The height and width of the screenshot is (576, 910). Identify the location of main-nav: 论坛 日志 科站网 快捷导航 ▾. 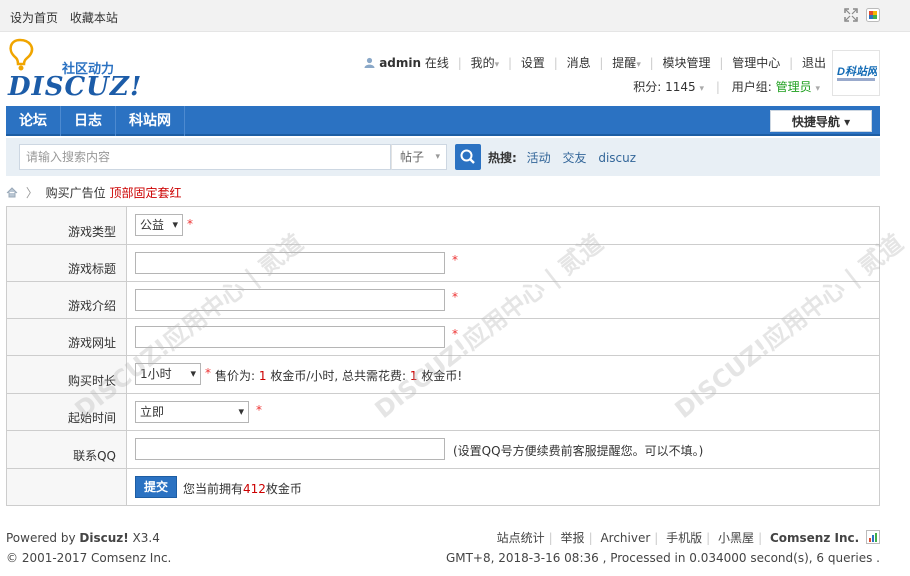
(443, 121).